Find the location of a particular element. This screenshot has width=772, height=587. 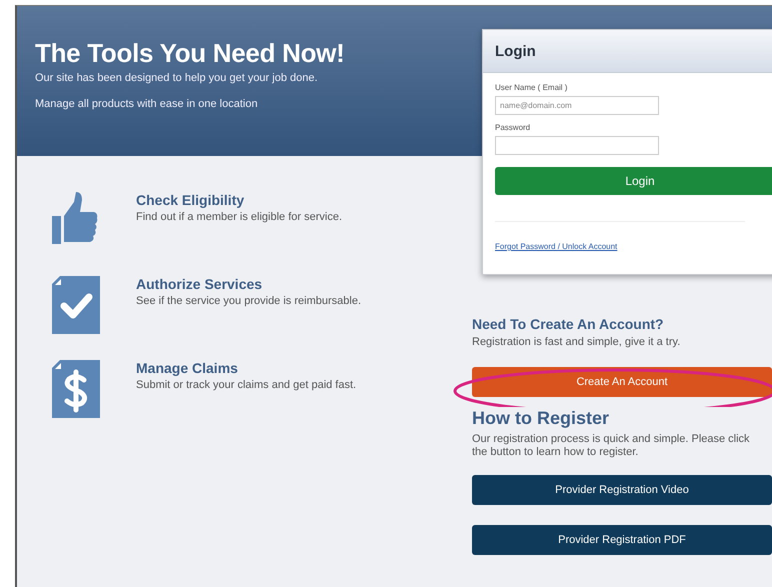

password-field is located at coordinates (577, 145).